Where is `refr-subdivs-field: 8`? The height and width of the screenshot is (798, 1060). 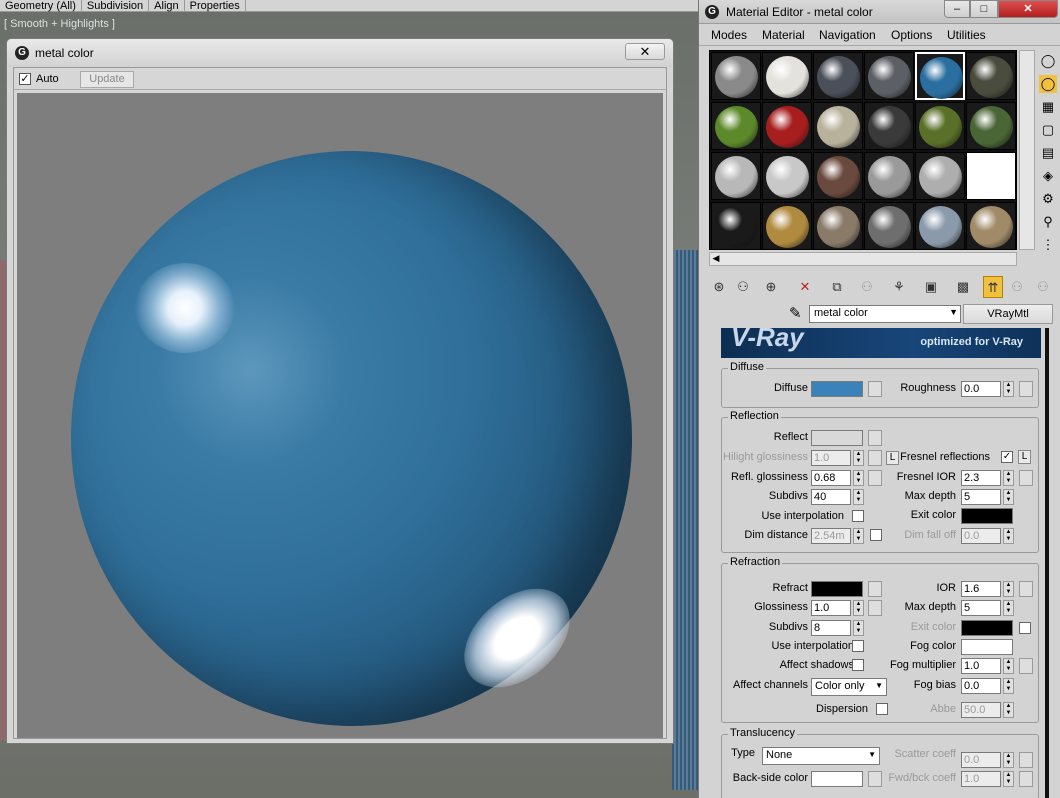 refr-subdivs-field: 8 is located at coordinates (831, 628).